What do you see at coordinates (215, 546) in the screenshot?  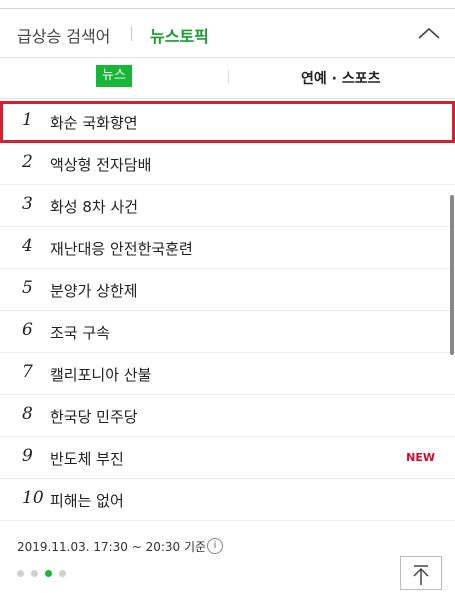 I see `info-icon: i` at bounding box center [215, 546].